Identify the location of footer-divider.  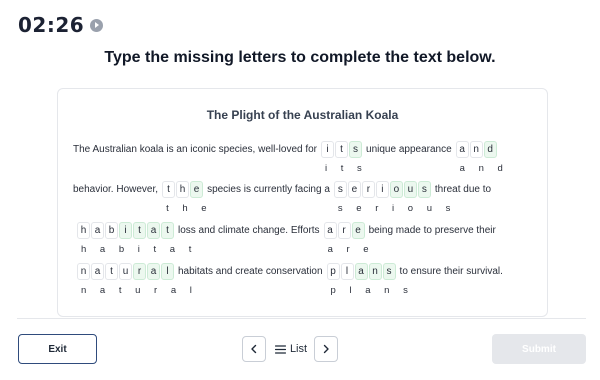
(301, 318).